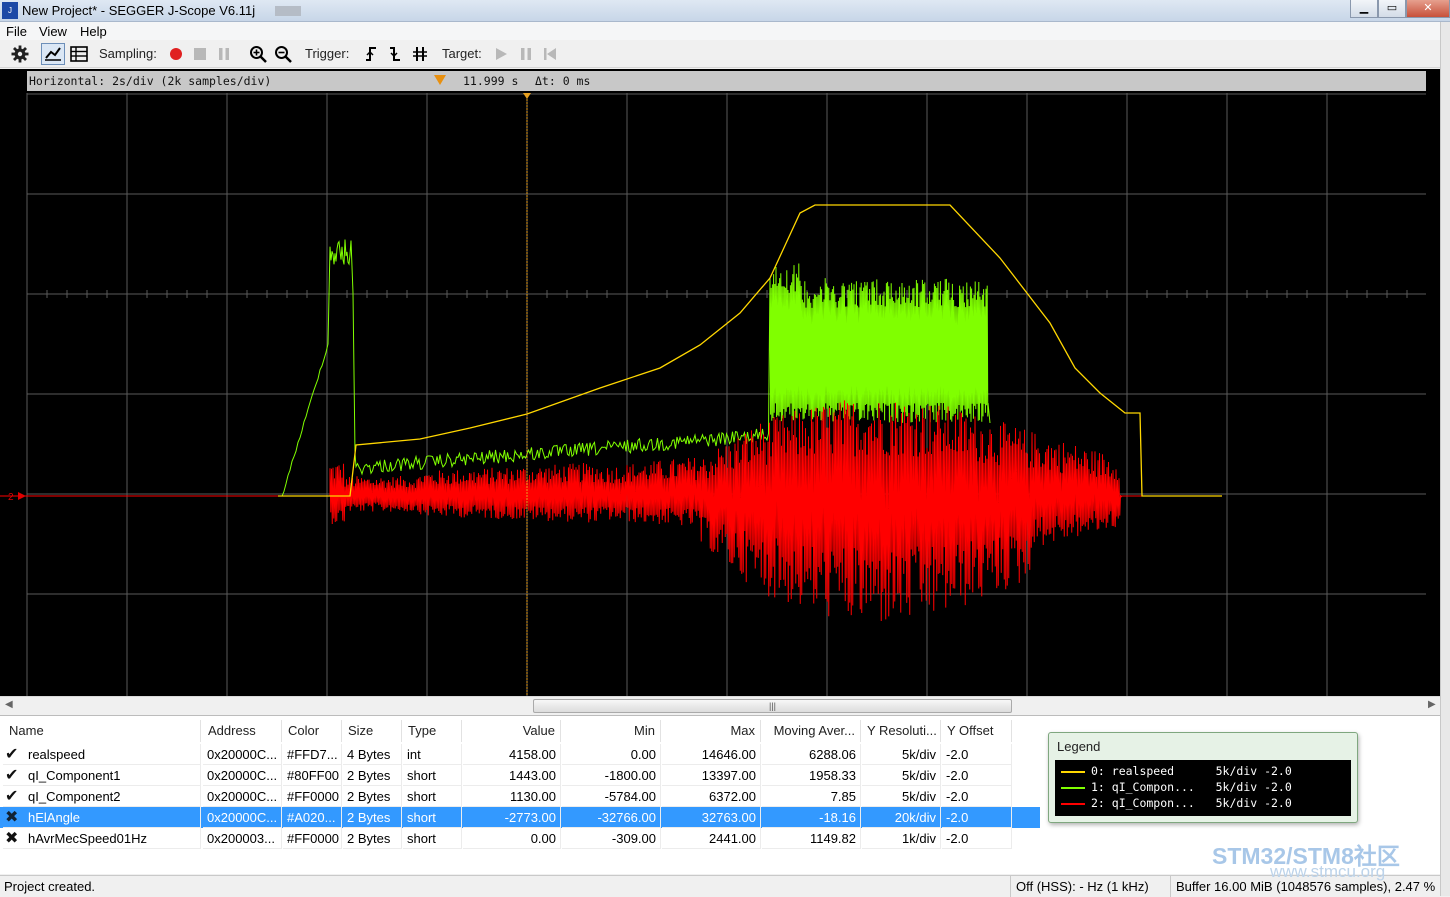 The height and width of the screenshot is (897, 1450). What do you see at coordinates (611, 796) in the screenshot?
I see `cell-min: -5784.00` at bounding box center [611, 796].